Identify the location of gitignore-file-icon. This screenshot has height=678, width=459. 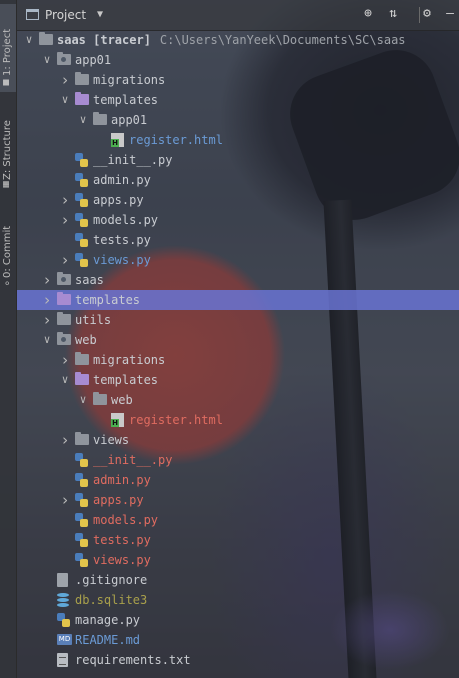
(62, 580).